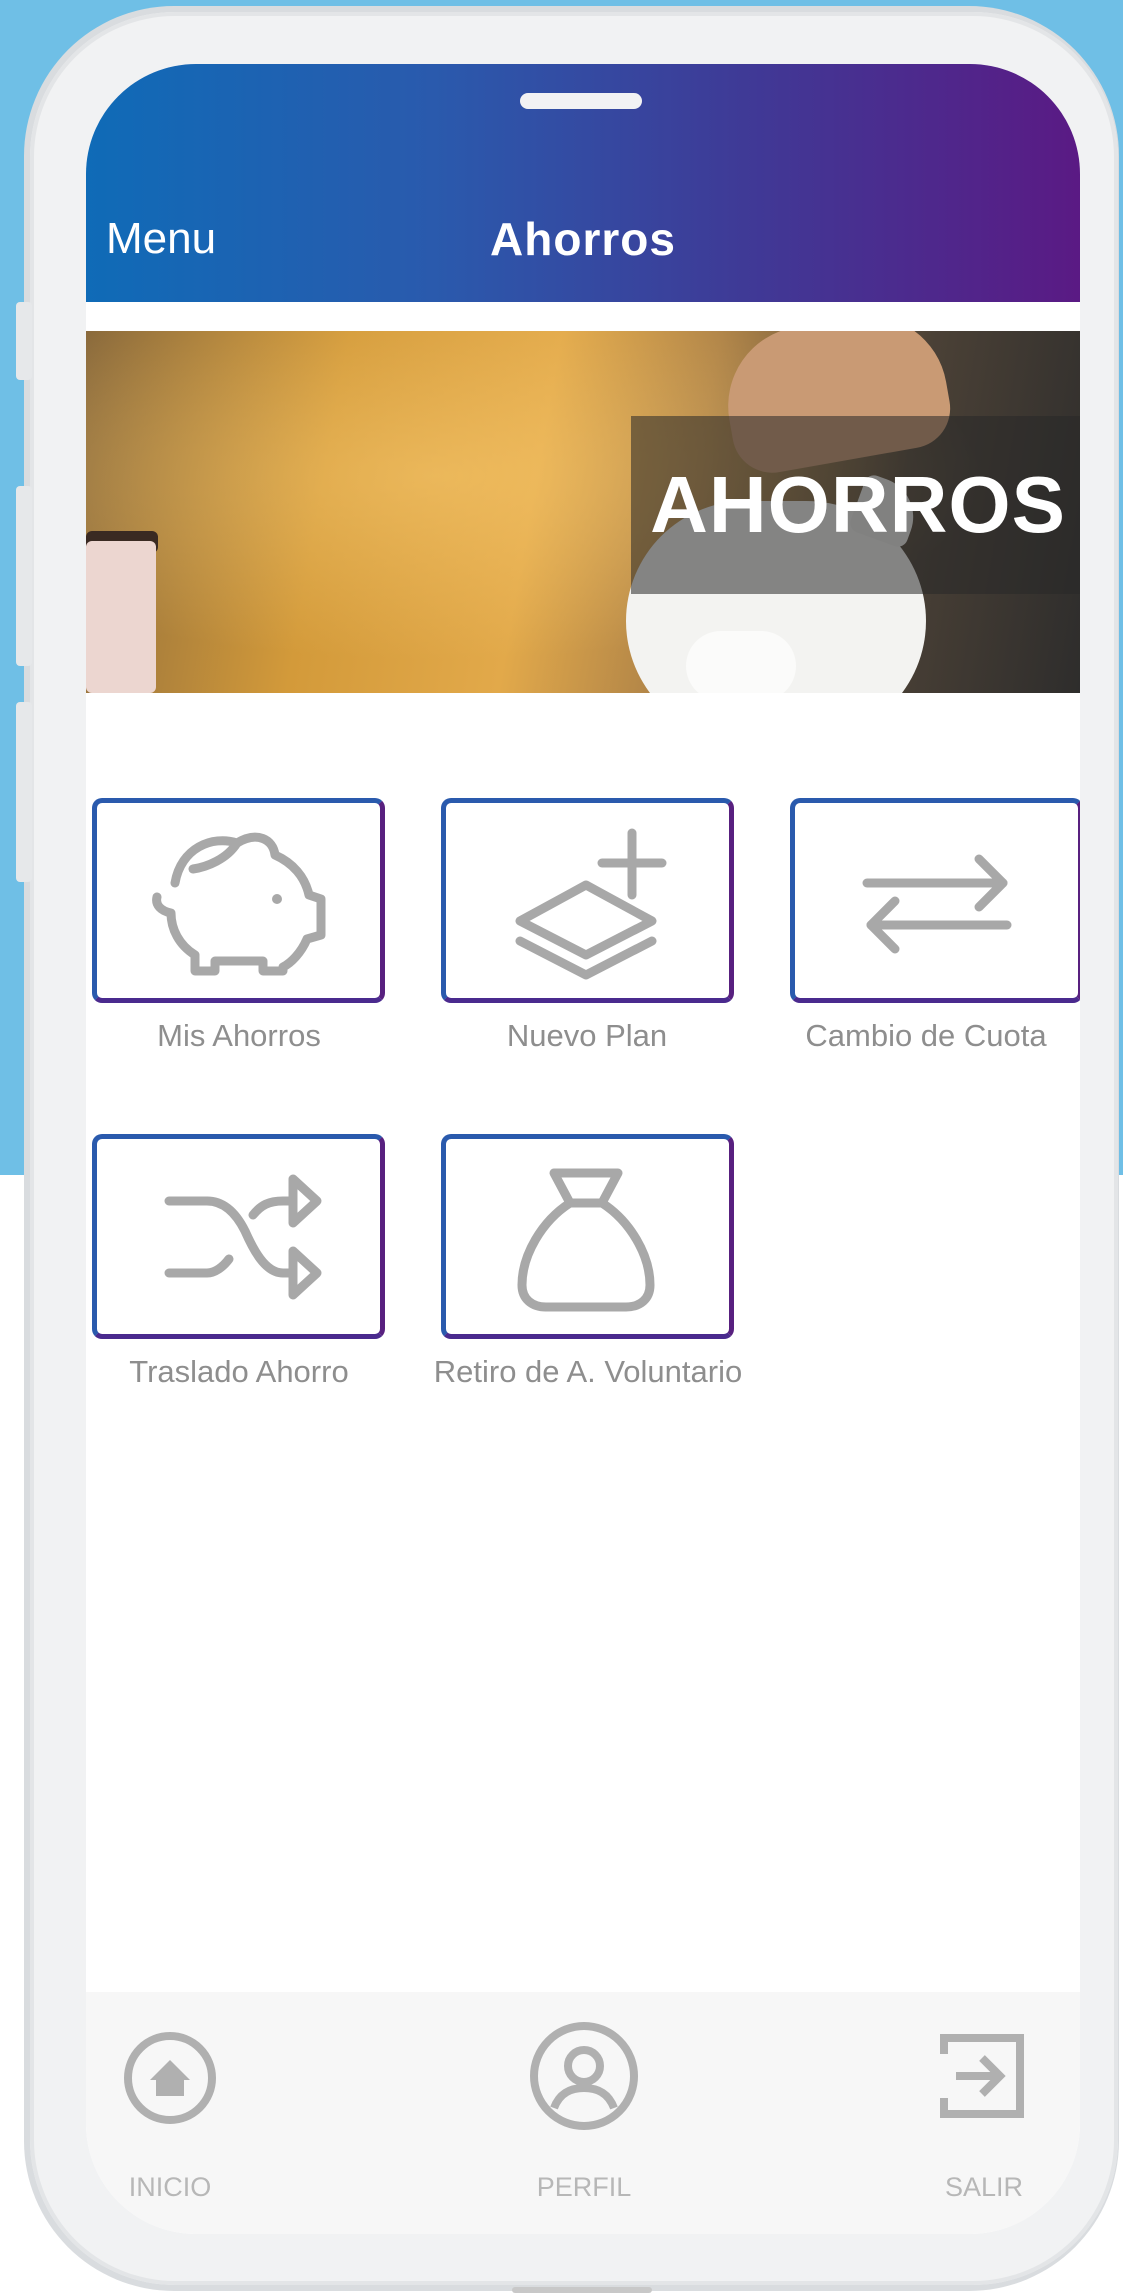 The width and height of the screenshot is (1123, 2293). What do you see at coordinates (584, 2076) in the screenshot?
I see `profile-icon` at bounding box center [584, 2076].